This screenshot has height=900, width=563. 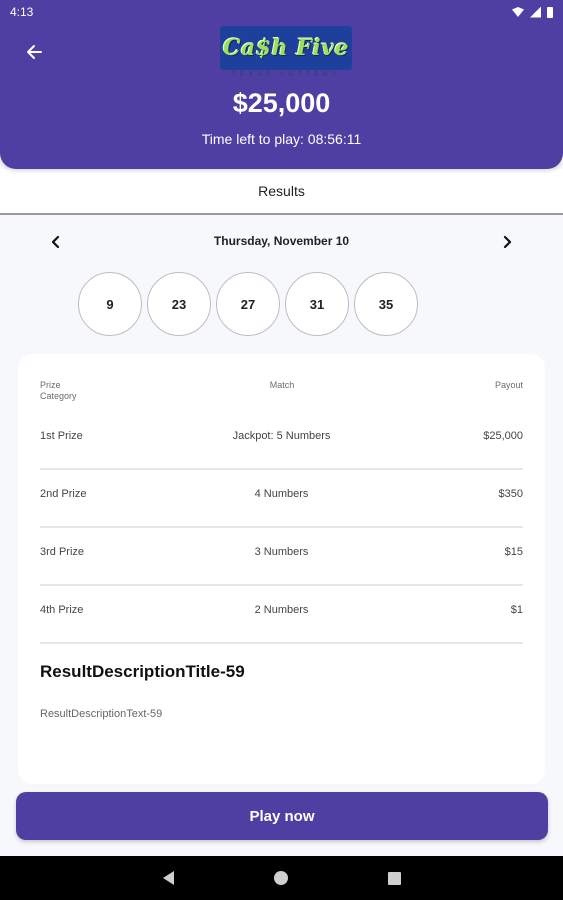 I want to click on number-ball: 23, so click(x=179, y=304).